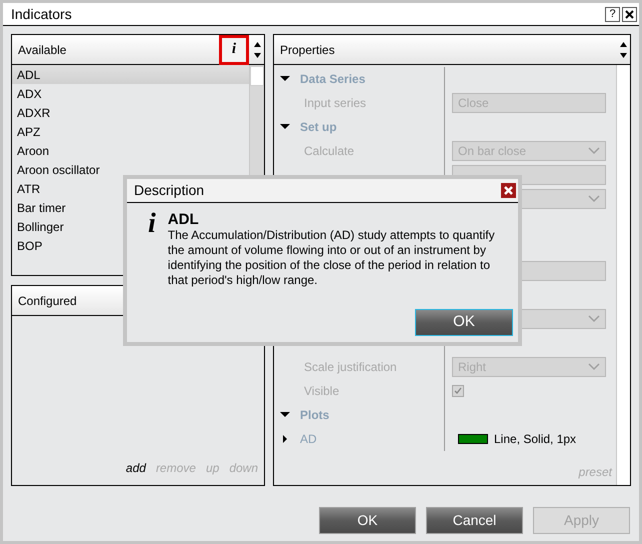 This screenshot has height=544, width=642. Describe the element at coordinates (130, 74) in the screenshot. I see `indicator-item: ADL` at that location.